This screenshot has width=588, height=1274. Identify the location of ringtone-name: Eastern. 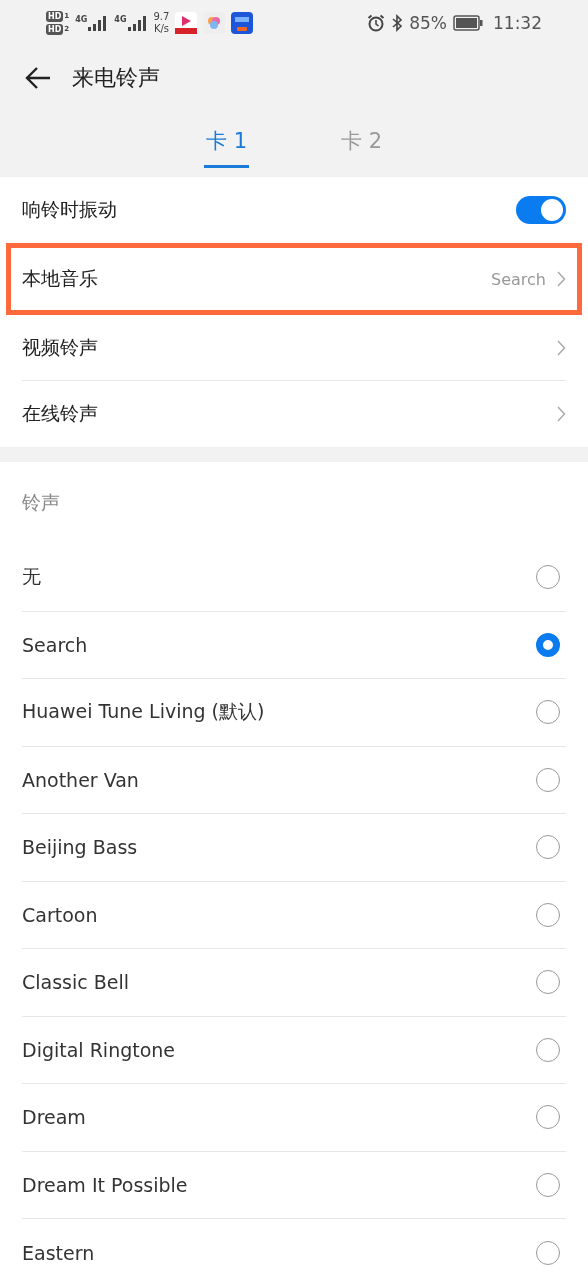
(58, 1252).